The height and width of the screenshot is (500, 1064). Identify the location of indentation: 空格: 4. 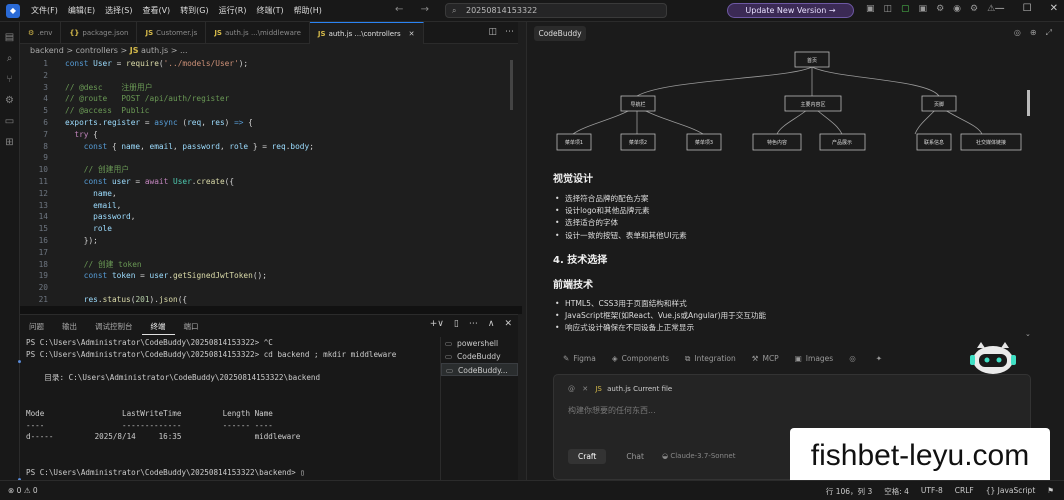
(896, 491).